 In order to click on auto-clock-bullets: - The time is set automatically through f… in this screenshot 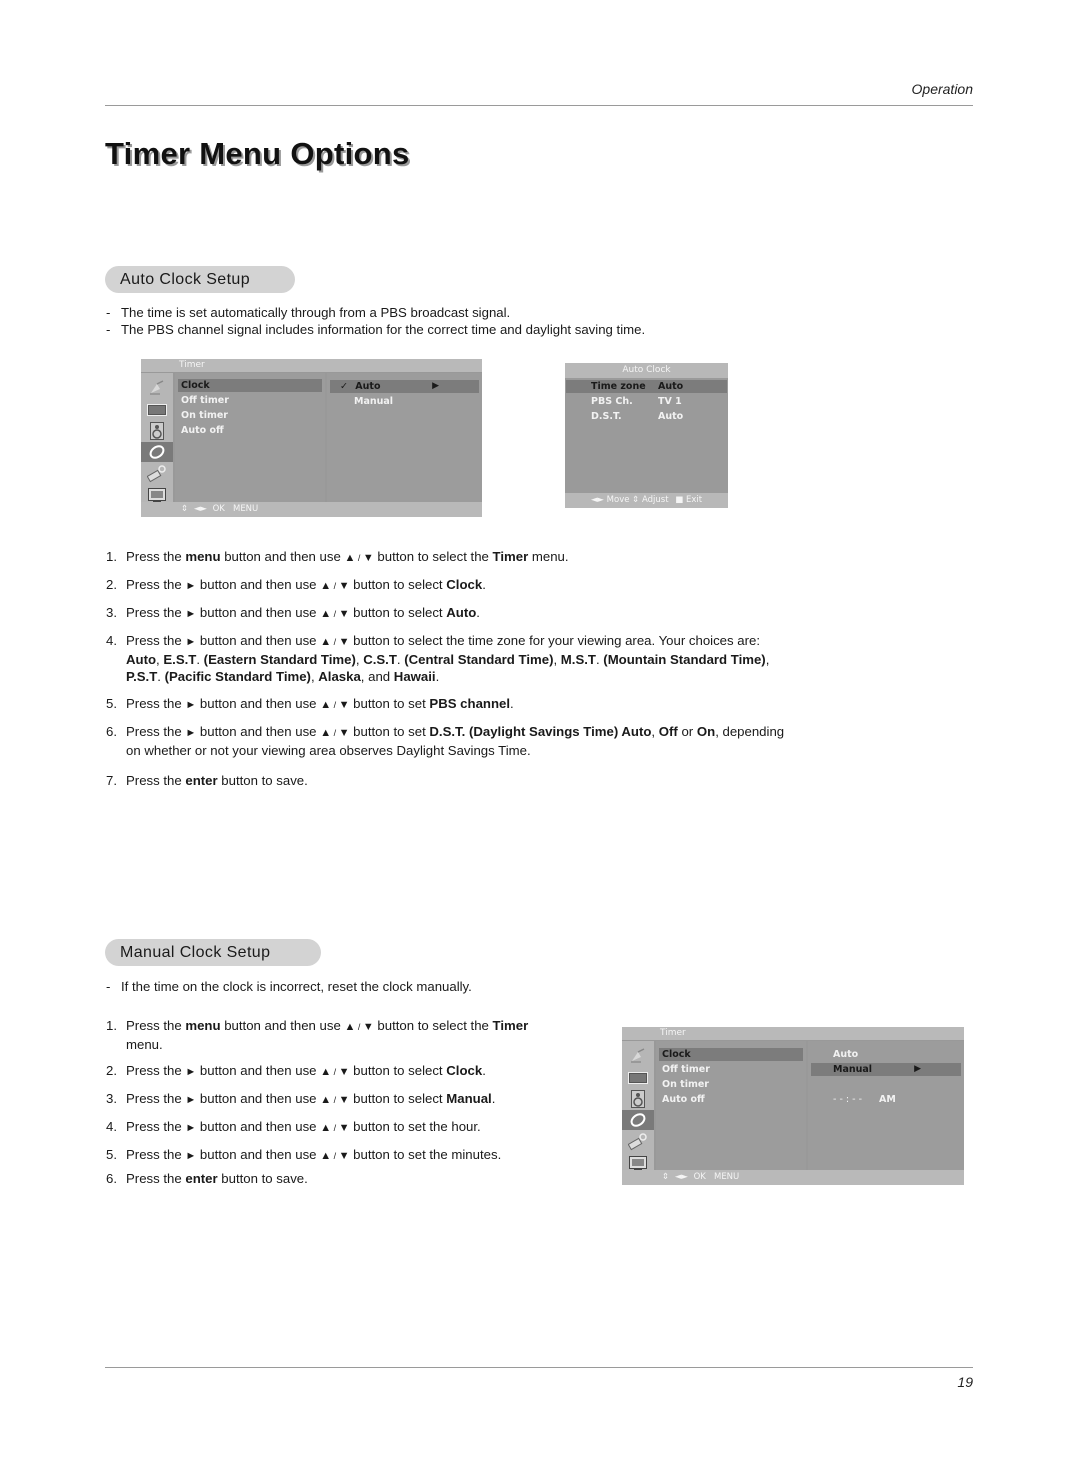, I will do `click(375, 321)`.